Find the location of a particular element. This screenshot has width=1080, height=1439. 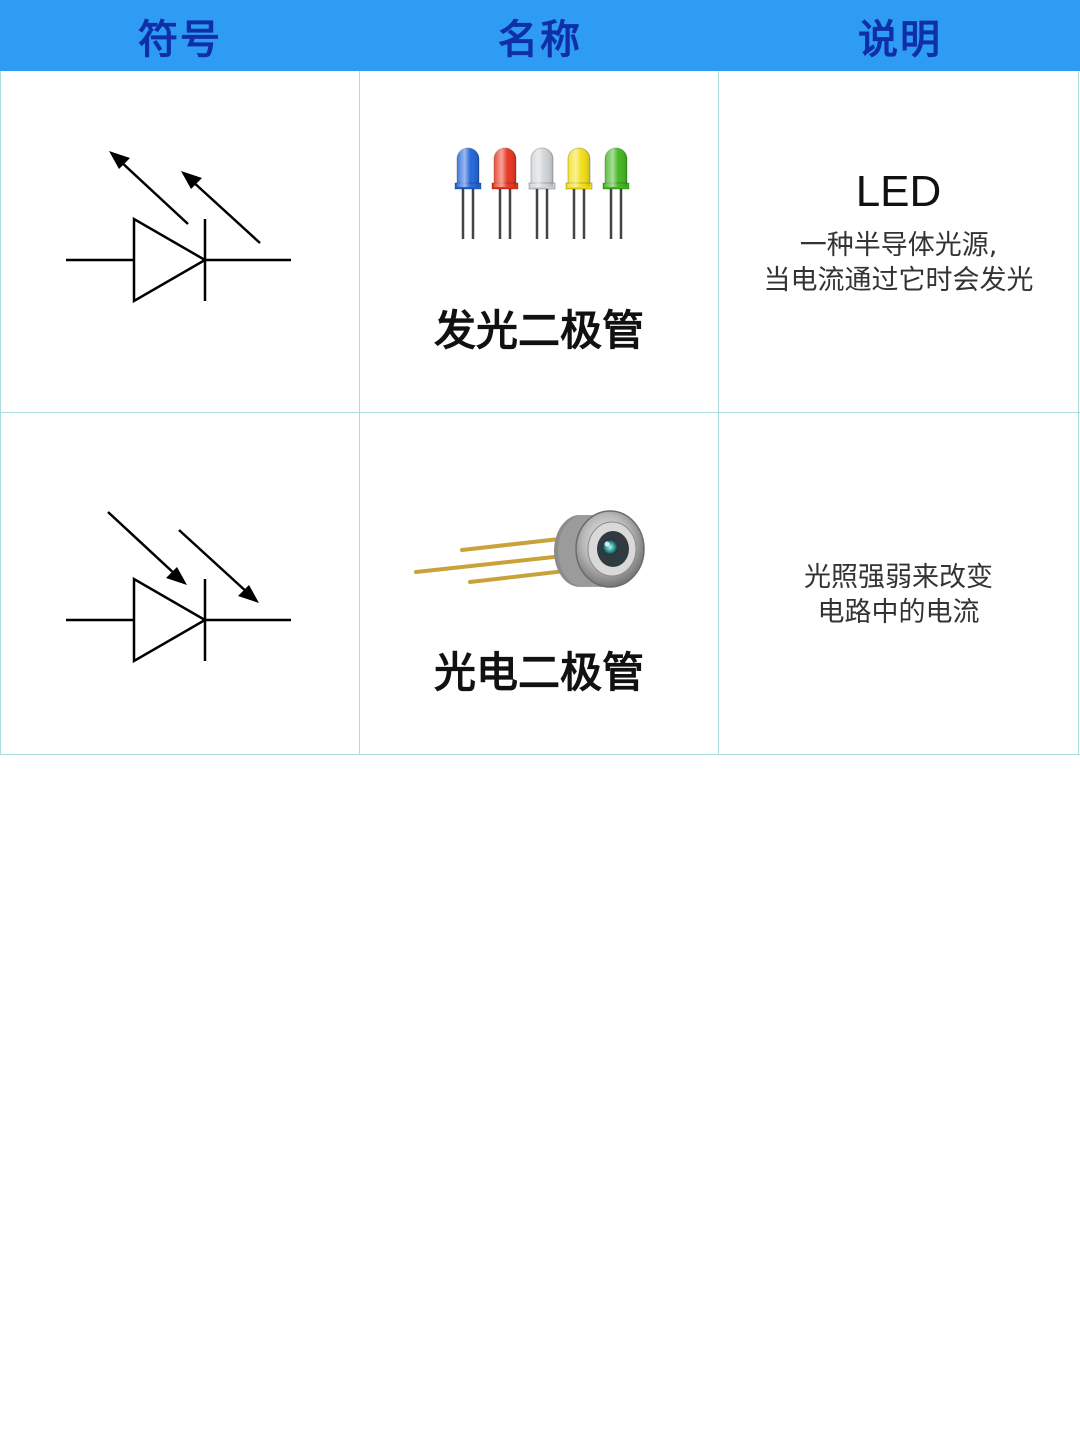

photodiode-photo is located at coordinates (529, 549).